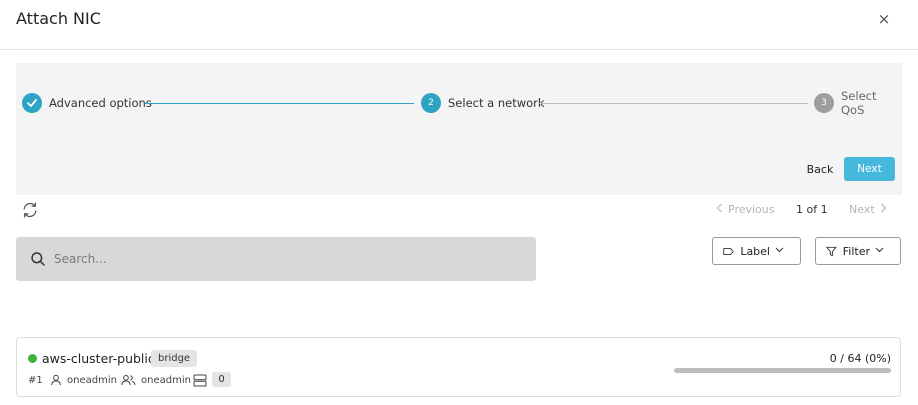  Describe the element at coordinates (92, 380) in the screenshot. I see `owner-name: oneadmin` at that location.